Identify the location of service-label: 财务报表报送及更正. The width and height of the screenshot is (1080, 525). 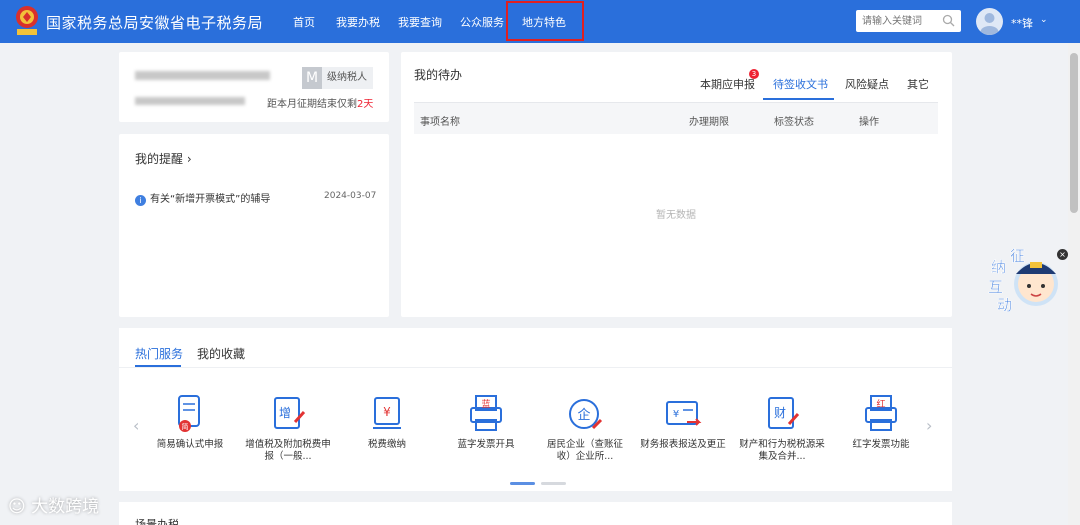
(683, 444).